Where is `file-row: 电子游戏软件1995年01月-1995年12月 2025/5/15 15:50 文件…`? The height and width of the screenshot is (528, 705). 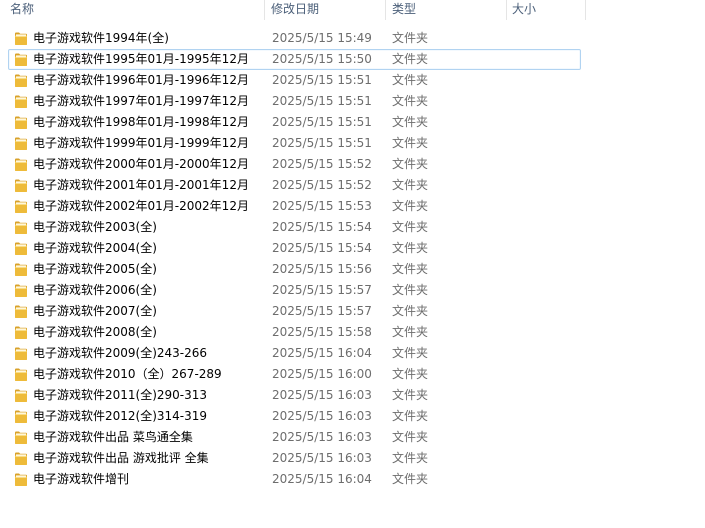 file-row: 电子游戏软件1995年01月-1995年12月 2025/5/15 15:50 文件… is located at coordinates (294, 59).